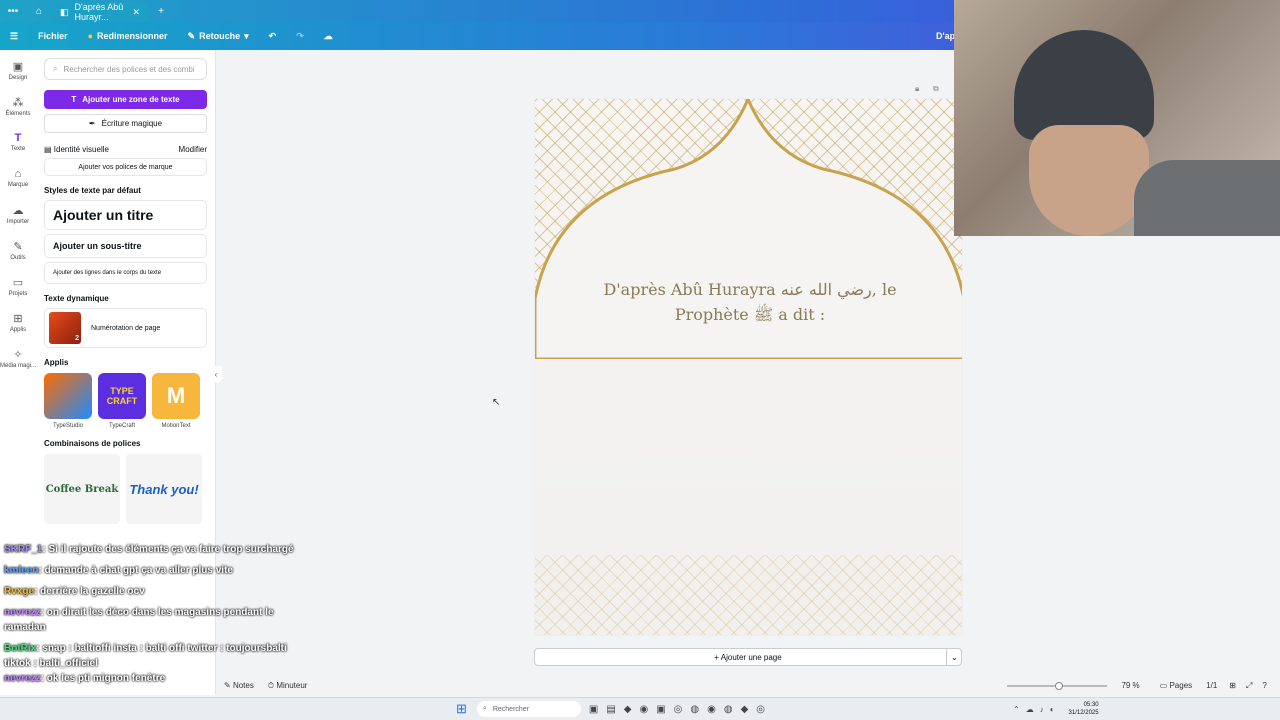 The image size is (1280, 720). What do you see at coordinates (92, 443) in the screenshot?
I see `font-combos-heading: Combinaisons de polices` at bounding box center [92, 443].